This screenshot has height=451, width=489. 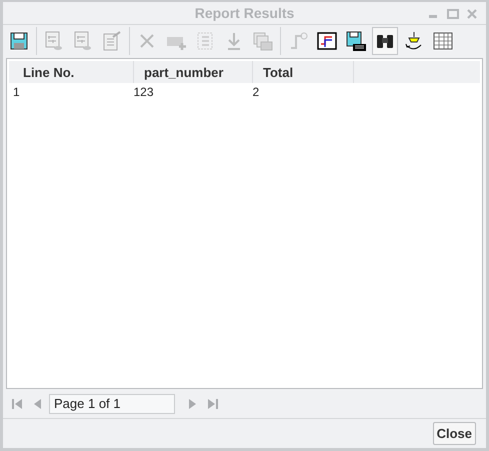 I want to click on diagram-icon, so click(x=327, y=41).